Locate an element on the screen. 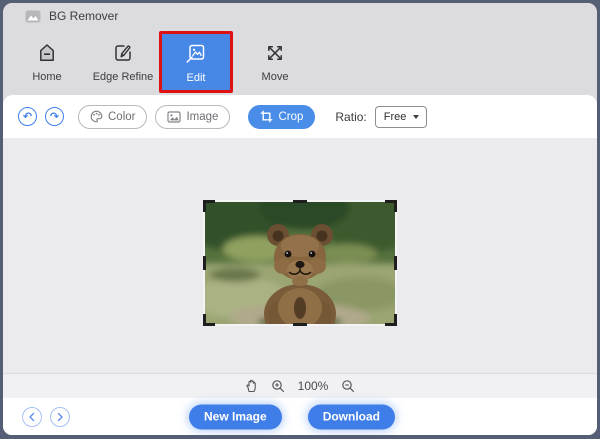  undo-icon: ↶ is located at coordinates (27, 116).